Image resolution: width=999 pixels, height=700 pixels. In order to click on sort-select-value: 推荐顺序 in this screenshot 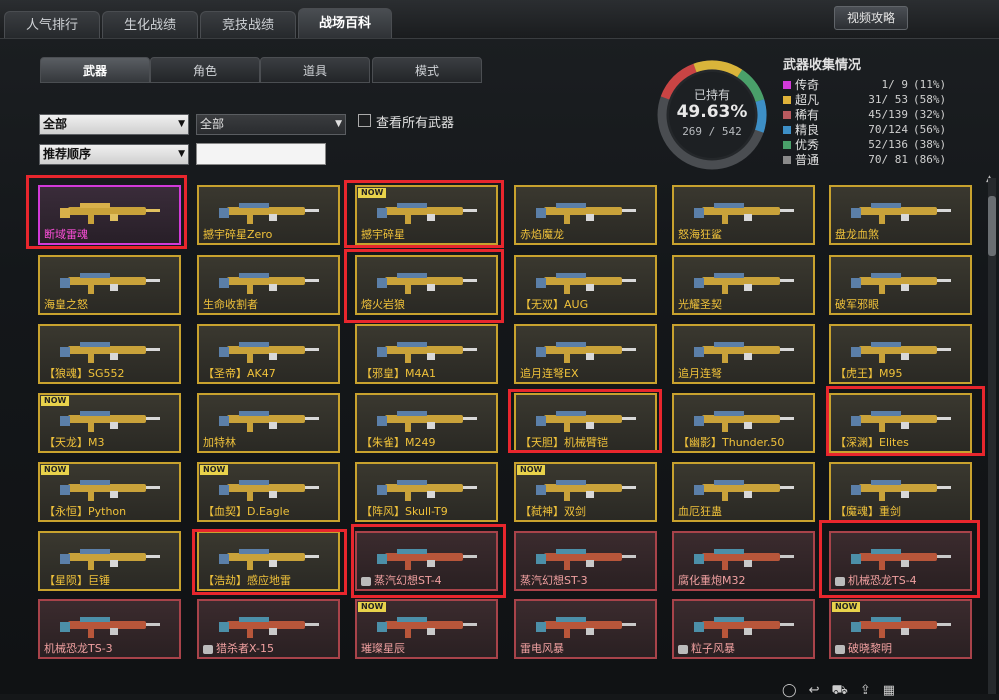, I will do `click(67, 154)`.